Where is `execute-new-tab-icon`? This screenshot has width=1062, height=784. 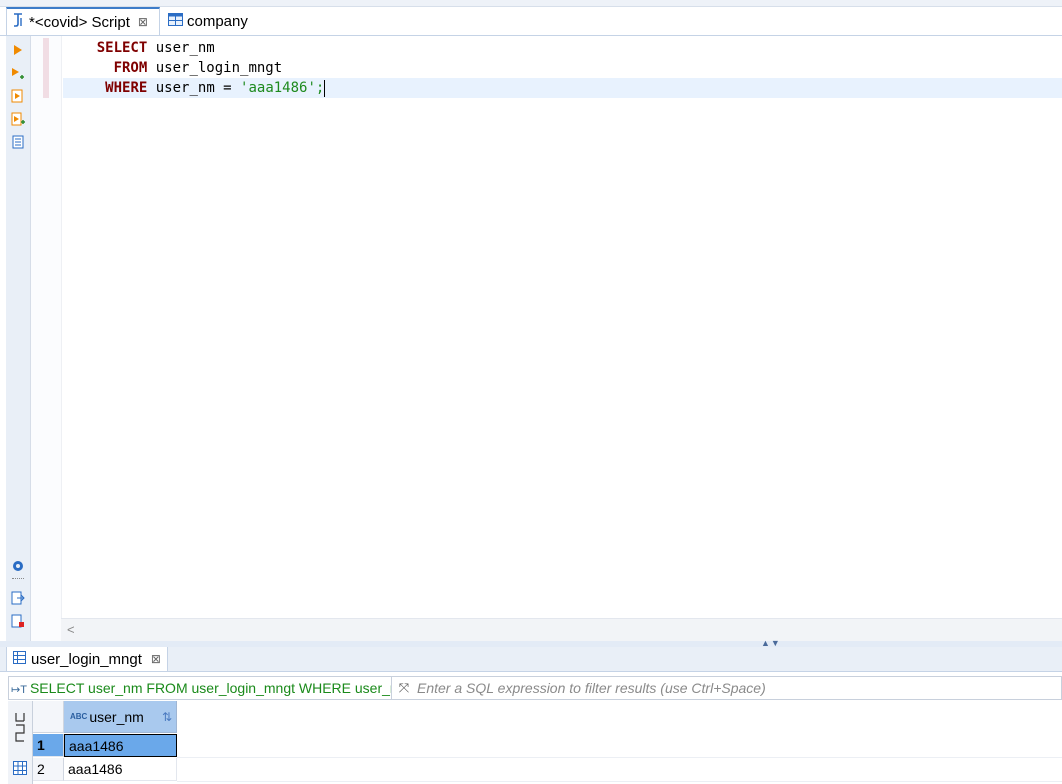
execute-new-tab-icon is located at coordinates (18, 74).